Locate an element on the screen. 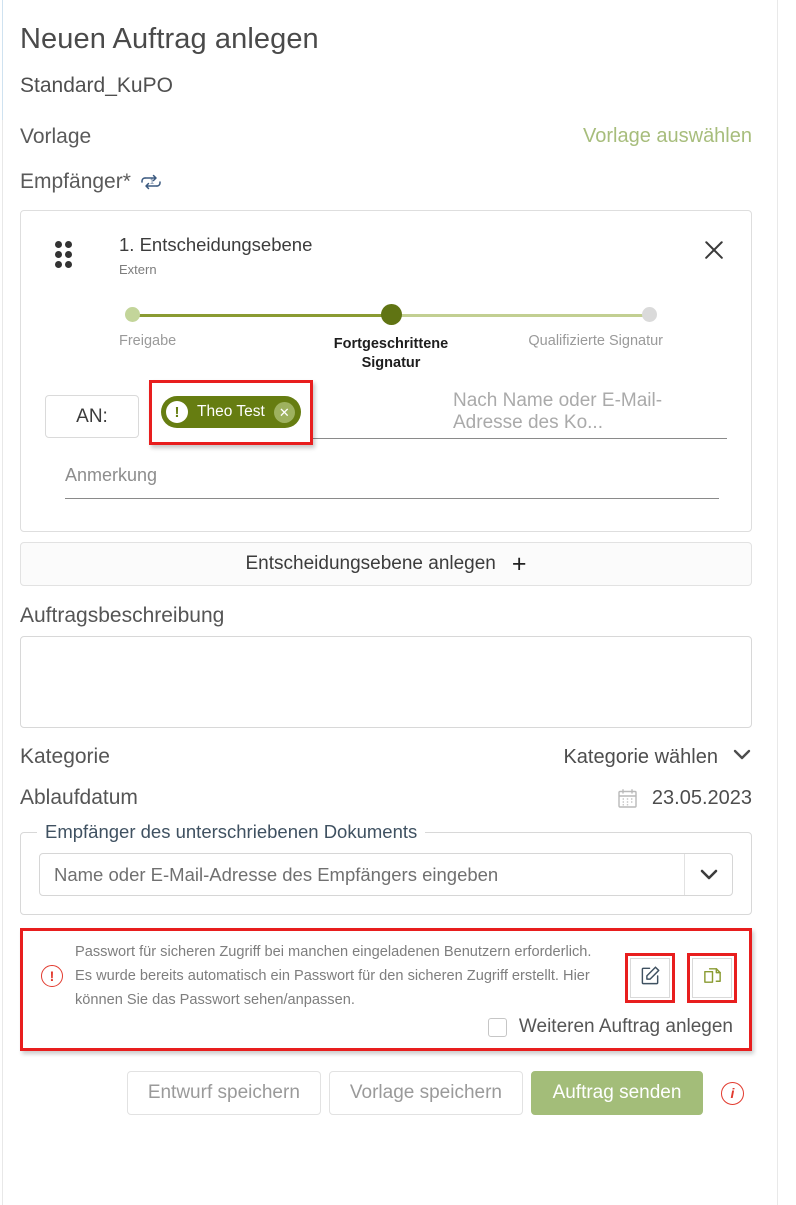 The height and width of the screenshot is (1205, 796). recipient-chip-name: Theo Test is located at coordinates (231, 412).